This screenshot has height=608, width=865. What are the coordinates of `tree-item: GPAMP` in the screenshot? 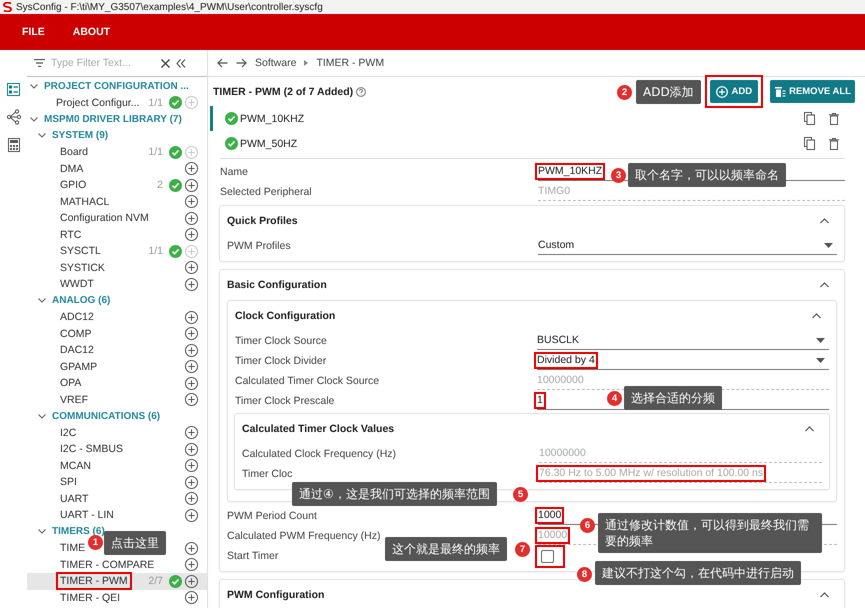 It's located at (79, 367).